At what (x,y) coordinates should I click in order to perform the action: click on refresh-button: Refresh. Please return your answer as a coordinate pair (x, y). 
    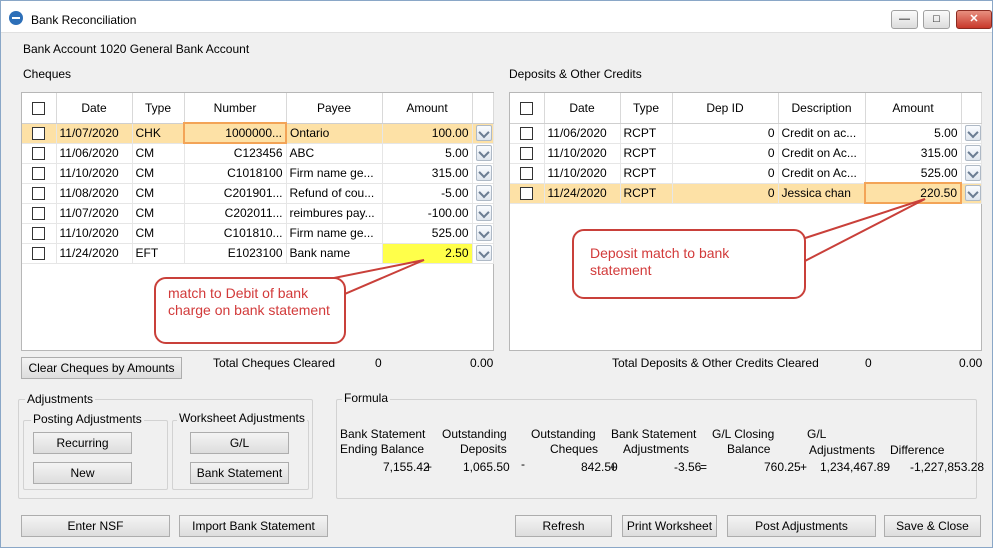
    Looking at the image, I should click on (563, 526).